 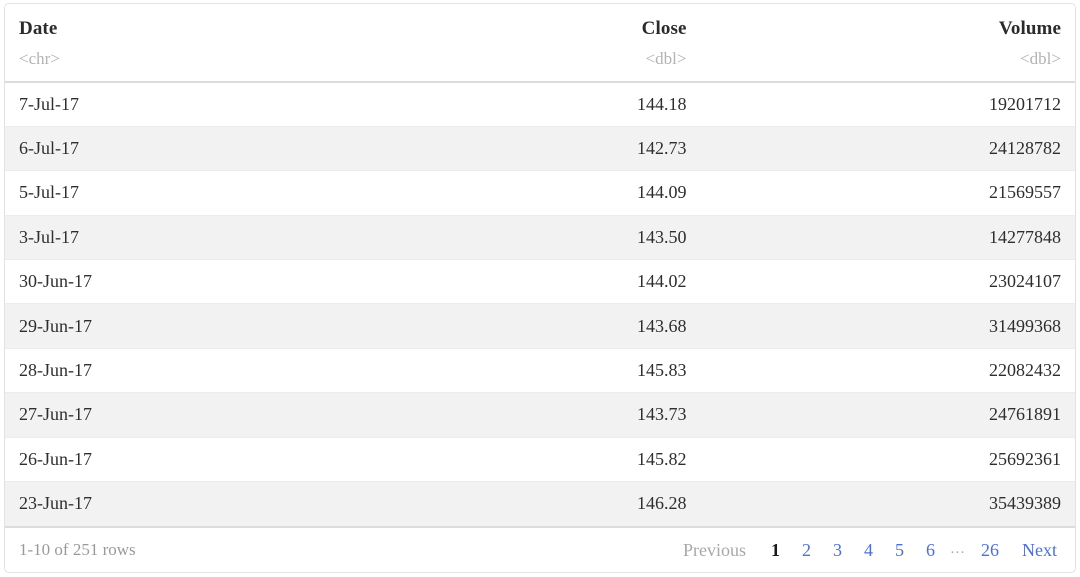 I want to click on pagination-page-4: 4, so click(x=868, y=550).